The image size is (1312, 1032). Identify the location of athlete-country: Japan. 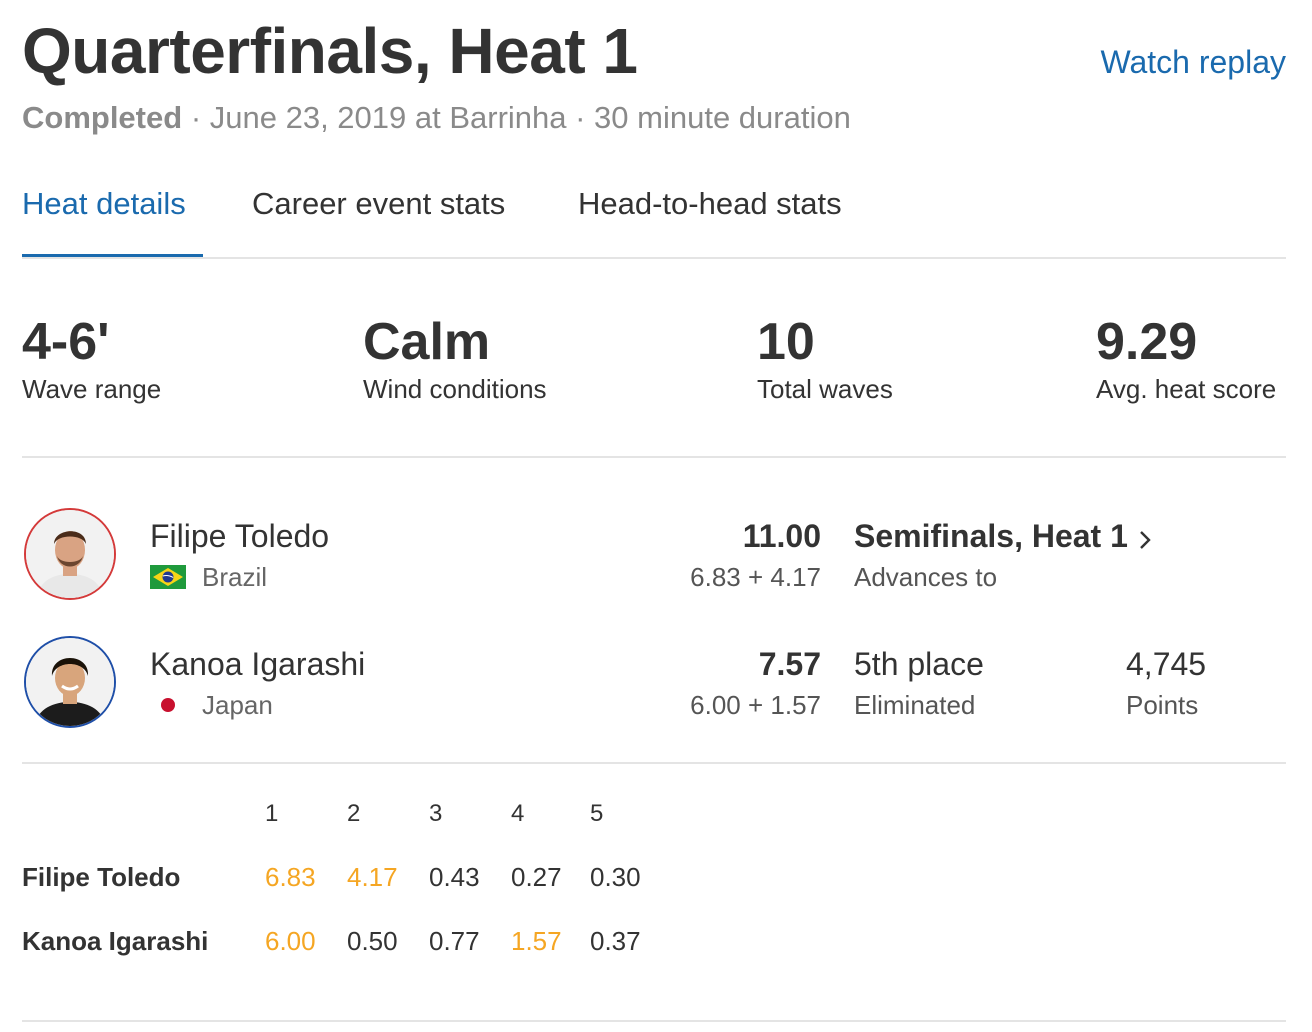
(237, 705).